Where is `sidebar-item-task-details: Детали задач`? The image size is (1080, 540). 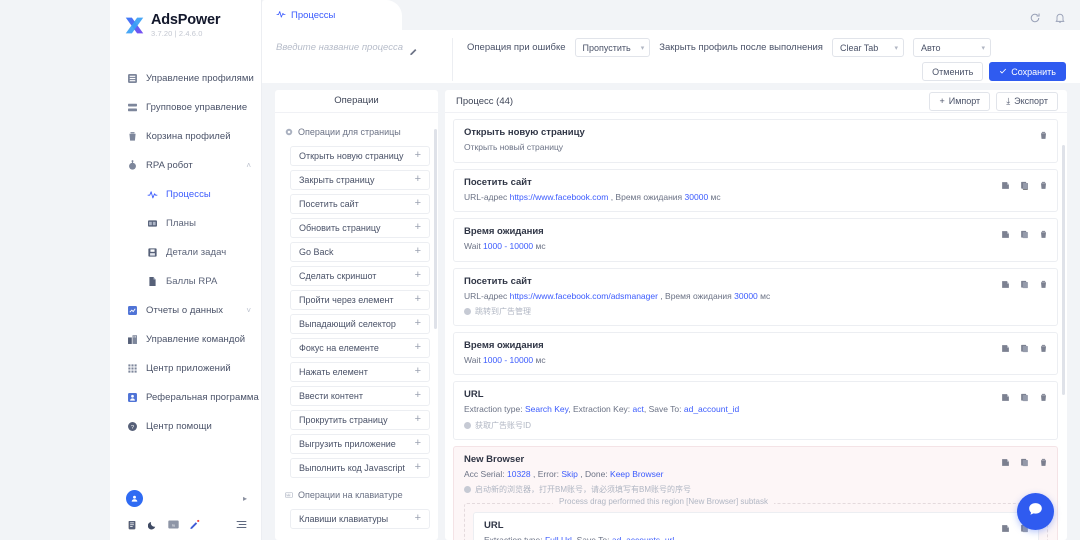
sidebar-item-task-details: Детали задач is located at coordinates (185, 252).